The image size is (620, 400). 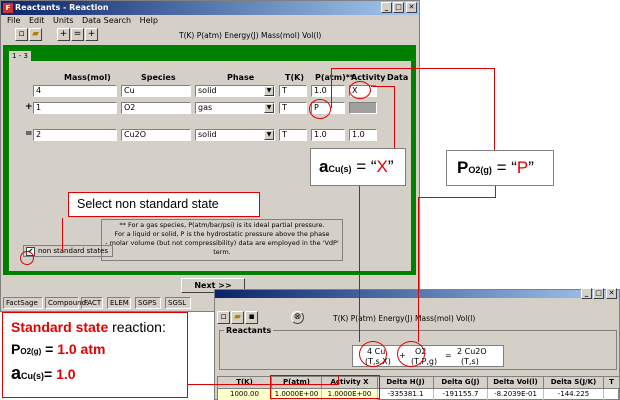 What do you see at coordinates (611, 293) in the screenshot?
I see `results-close-button: ✕` at bounding box center [611, 293].